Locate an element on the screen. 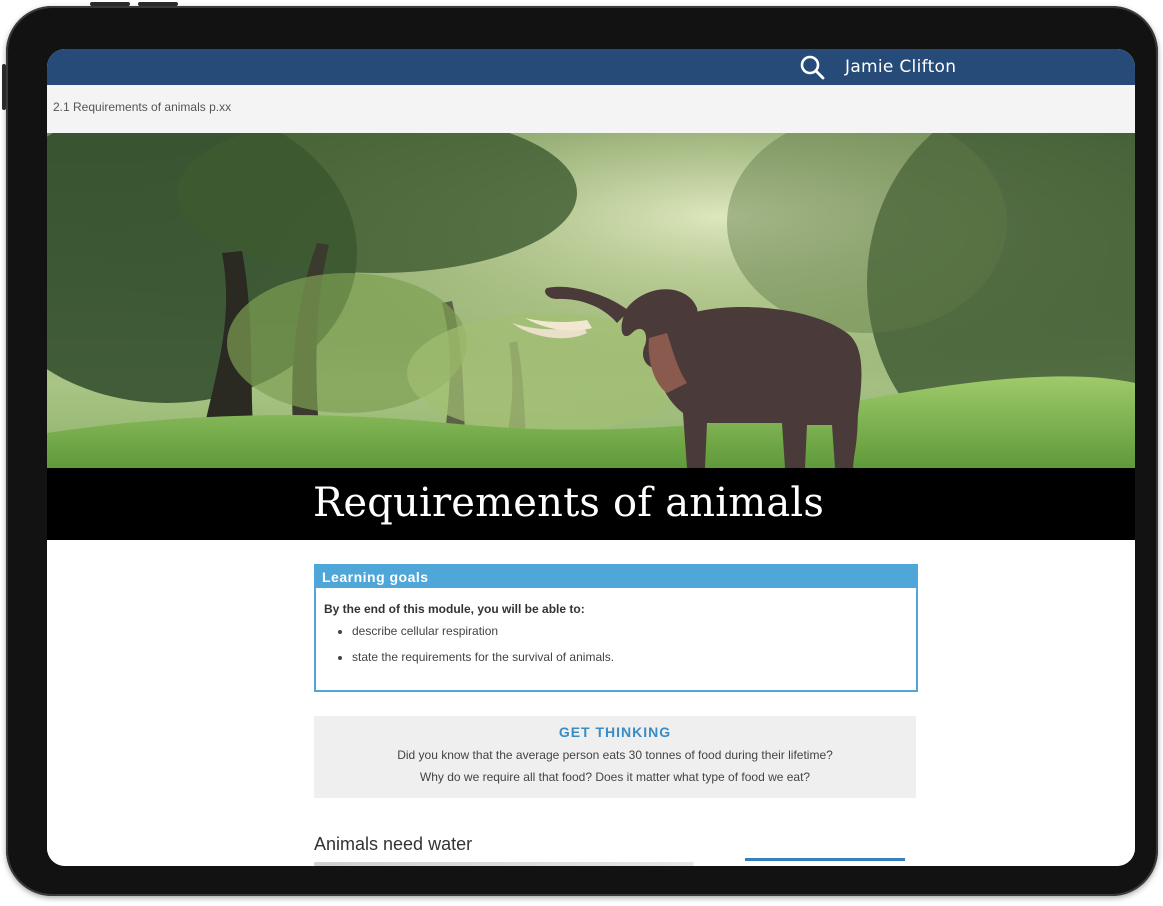  user-name: Jamie Clifton is located at coordinates (900, 67).